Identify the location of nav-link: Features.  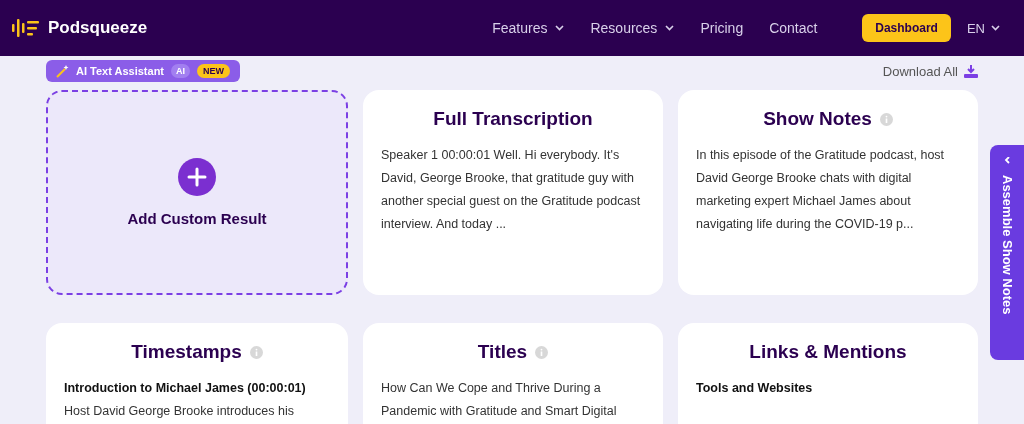
(528, 28).